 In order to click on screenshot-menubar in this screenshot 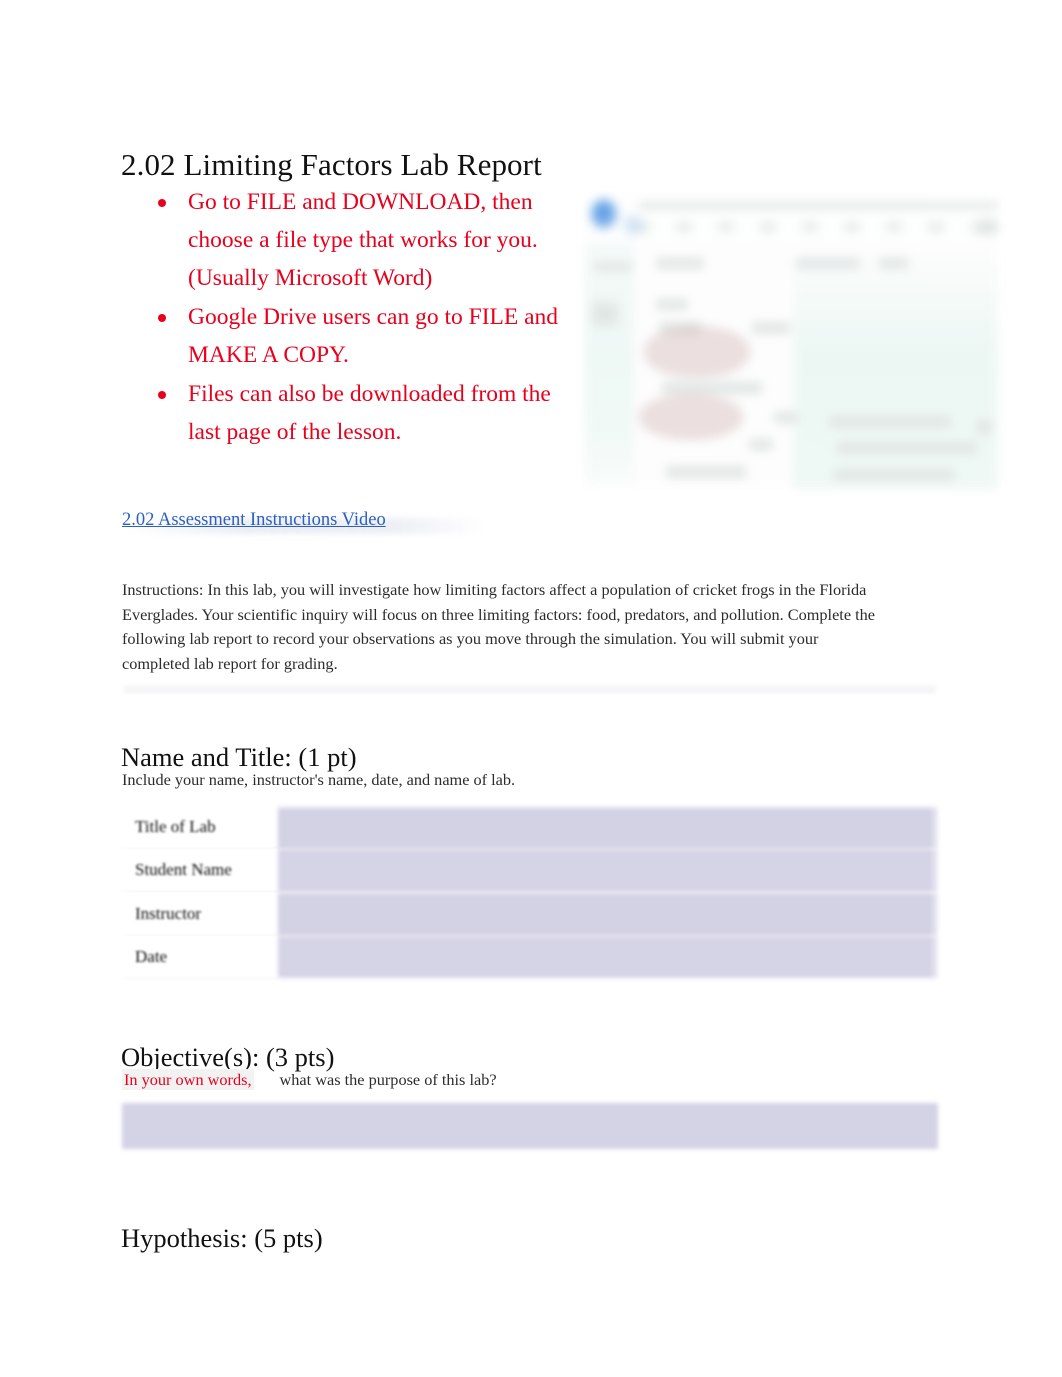, I will do `click(794, 205)`.